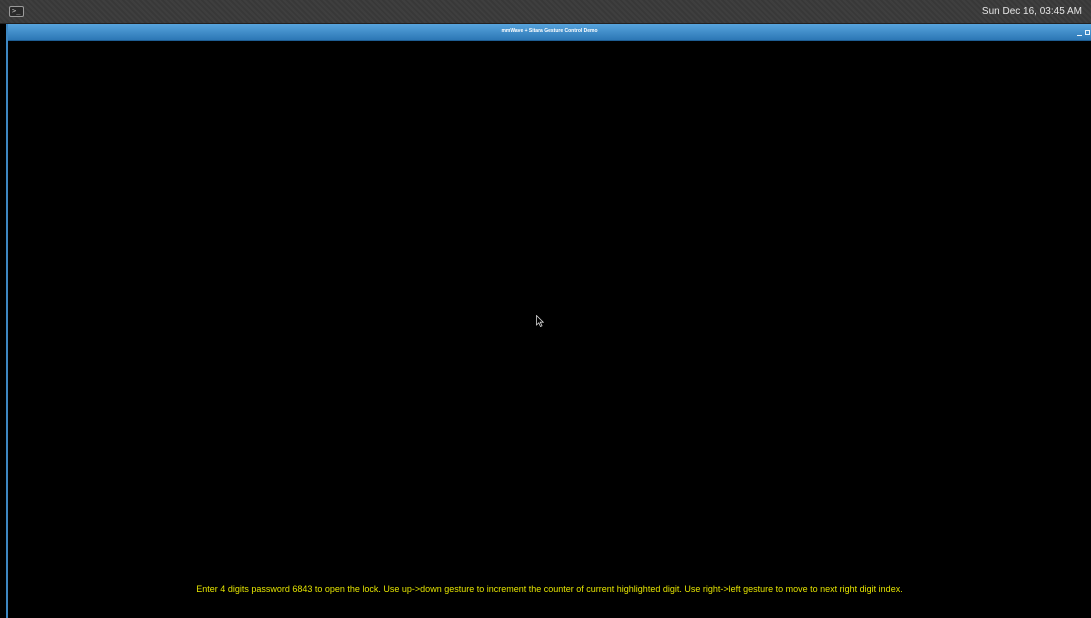 The height and width of the screenshot is (618, 1091). Describe the element at coordinates (545, 12) in the screenshot. I see `top-taskbar: >_ Sun Dec 16, 03:45 AM` at that location.